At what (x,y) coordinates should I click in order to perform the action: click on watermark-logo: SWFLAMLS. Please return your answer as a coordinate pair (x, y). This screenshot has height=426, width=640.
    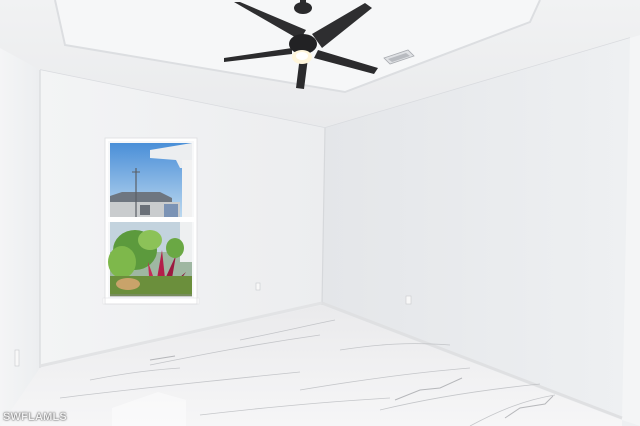
    Looking at the image, I should click on (35, 417).